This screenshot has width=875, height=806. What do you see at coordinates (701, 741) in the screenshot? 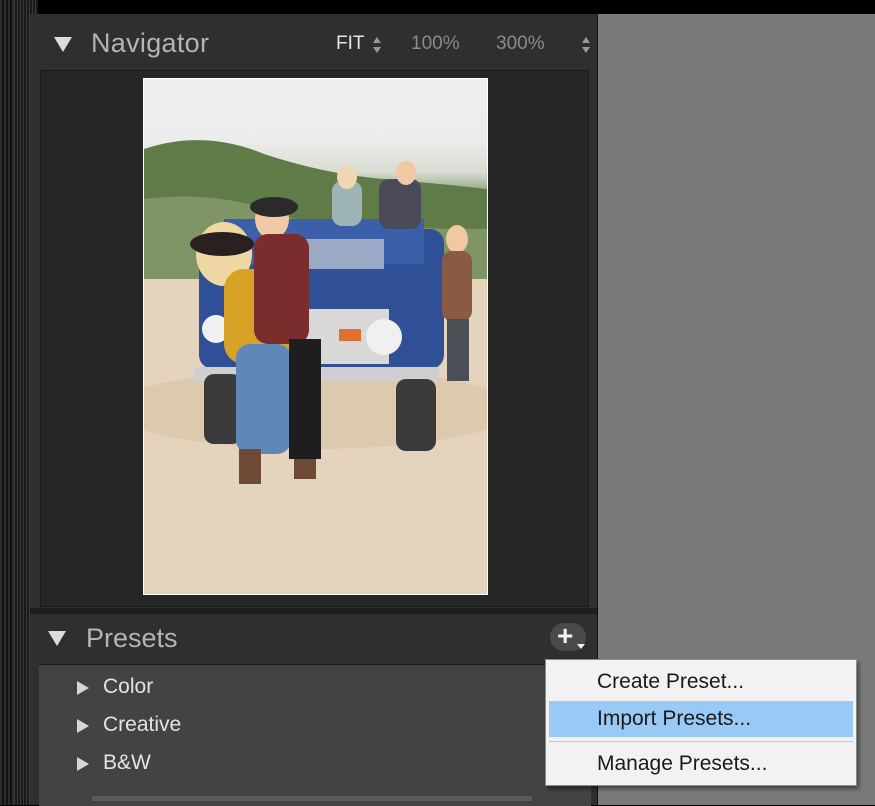
I see `menu-separator` at bounding box center [701, 741].